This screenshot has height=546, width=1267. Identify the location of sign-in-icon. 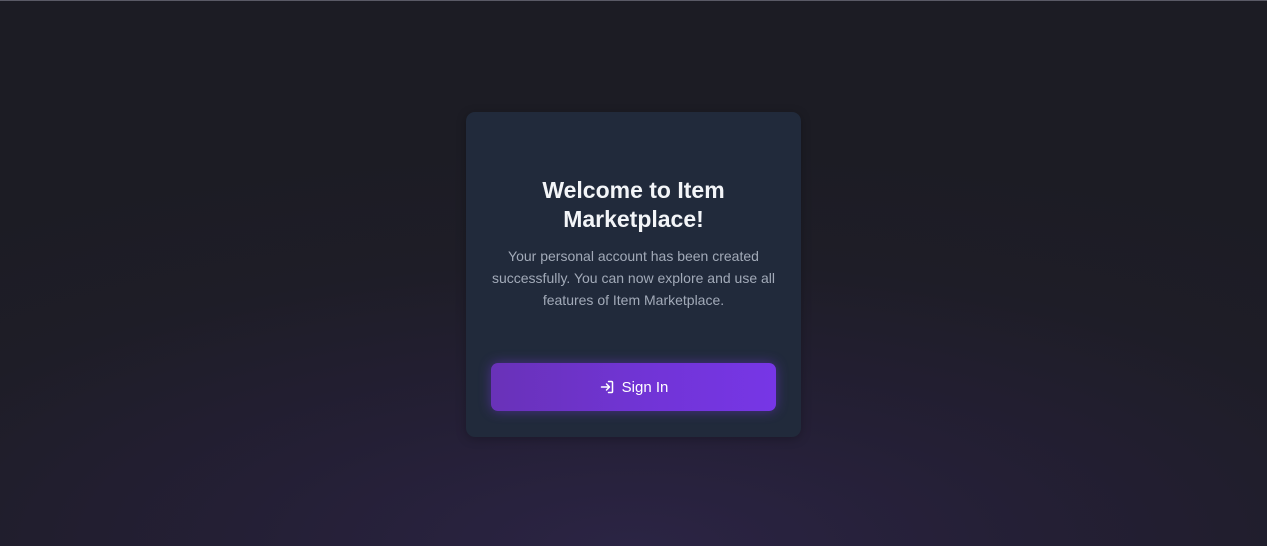
(607, 387).